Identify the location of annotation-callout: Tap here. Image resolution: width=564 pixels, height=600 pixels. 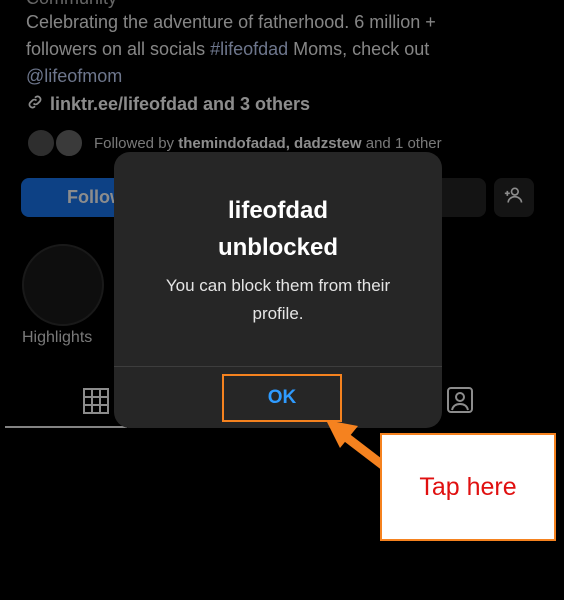
(468, 487).